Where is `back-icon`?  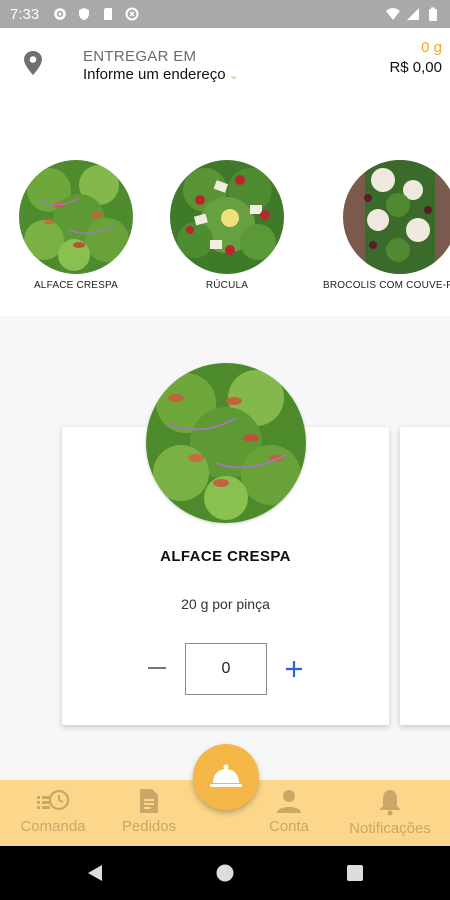
back-icon is located at coordinates (95, 873).